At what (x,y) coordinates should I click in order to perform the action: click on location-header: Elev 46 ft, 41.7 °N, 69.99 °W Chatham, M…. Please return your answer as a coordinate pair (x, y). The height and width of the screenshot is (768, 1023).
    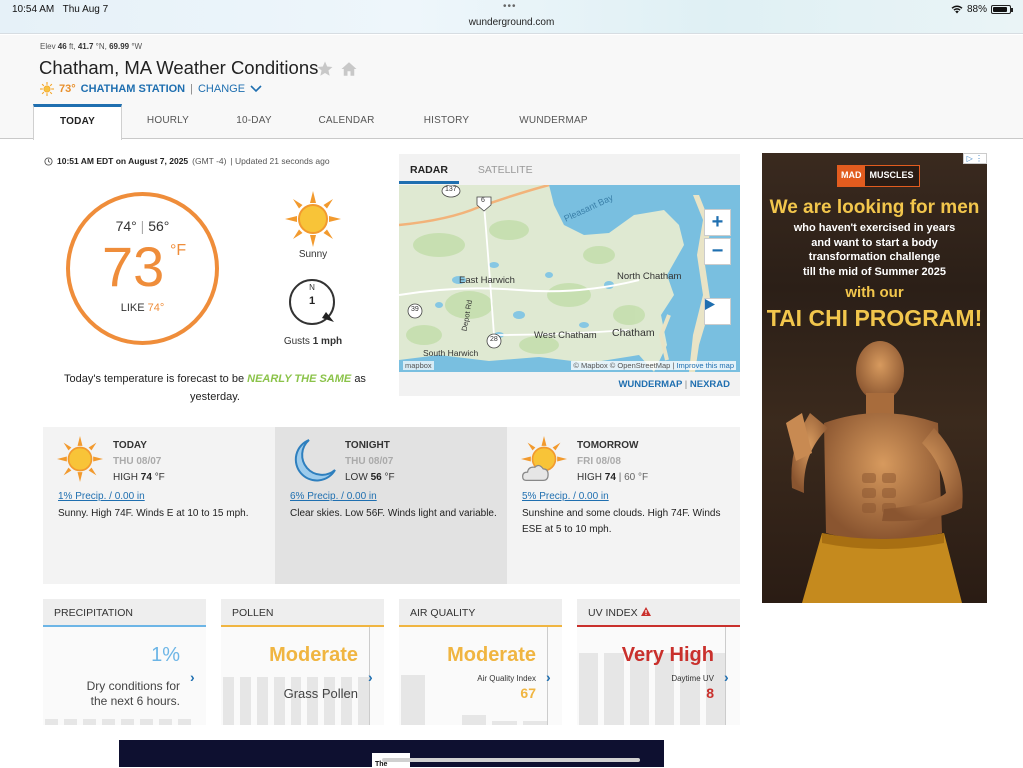
    Looking at the image, I should click on (511, 87).